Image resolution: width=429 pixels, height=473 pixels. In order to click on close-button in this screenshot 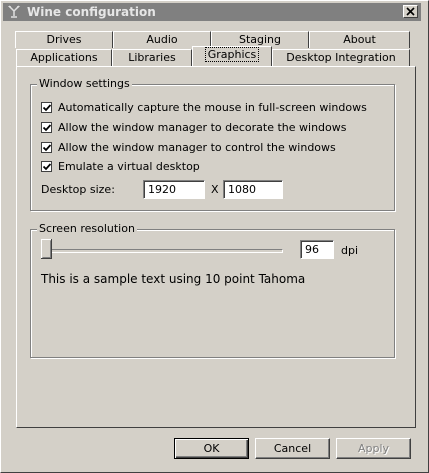, I will do `click(410, 11)`.